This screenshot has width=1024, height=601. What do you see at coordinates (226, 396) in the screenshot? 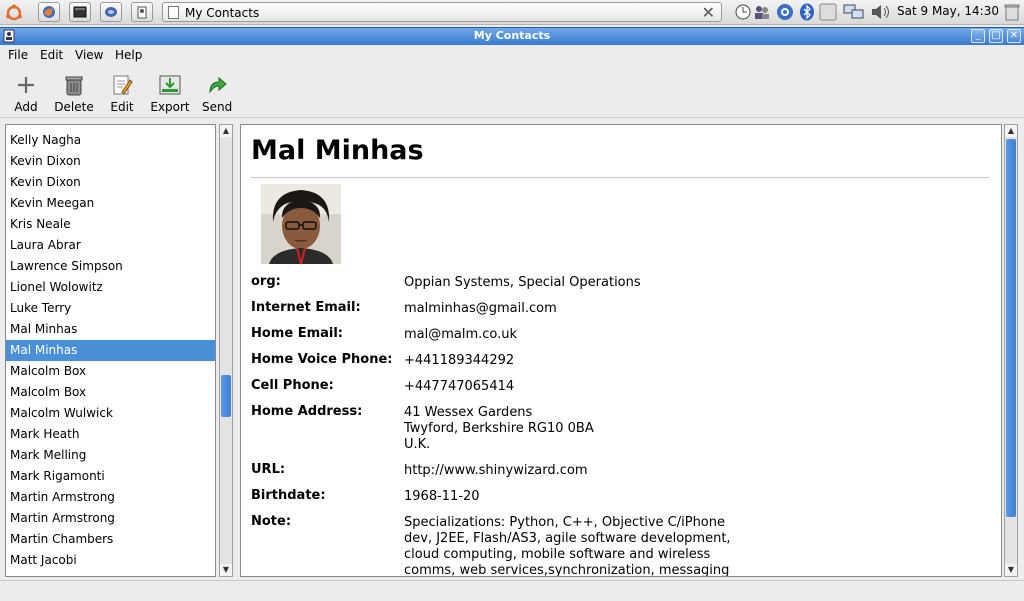
I see `contact-list-scroll-thumb` at bounding box center [226, 396].